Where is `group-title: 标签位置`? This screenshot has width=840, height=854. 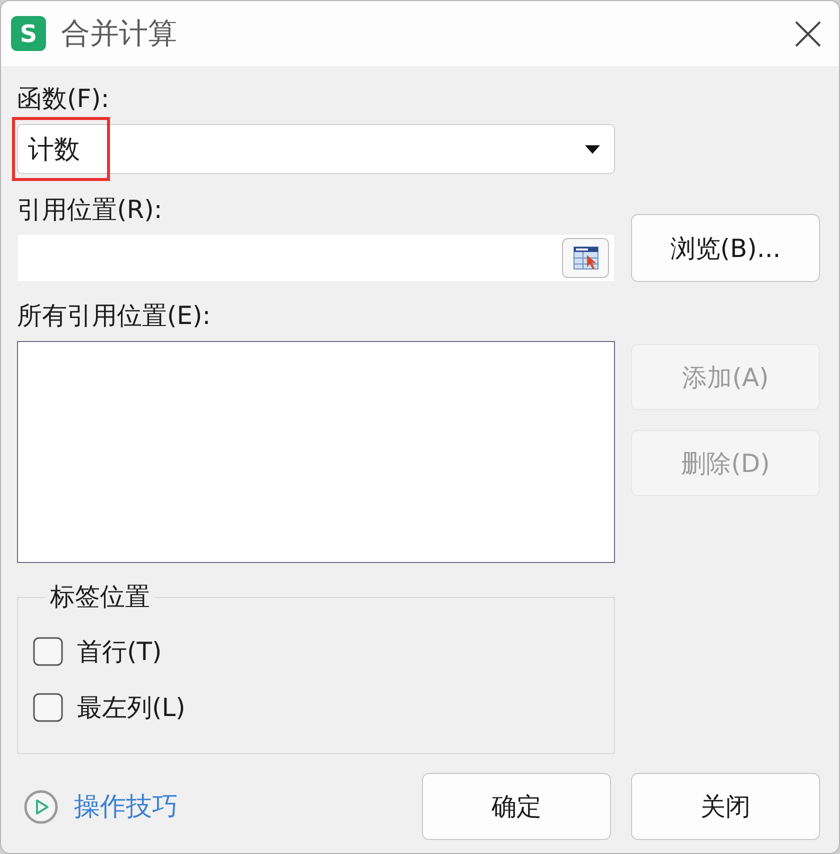 group-title: 标签位置 is located at coordinates (100, 597).